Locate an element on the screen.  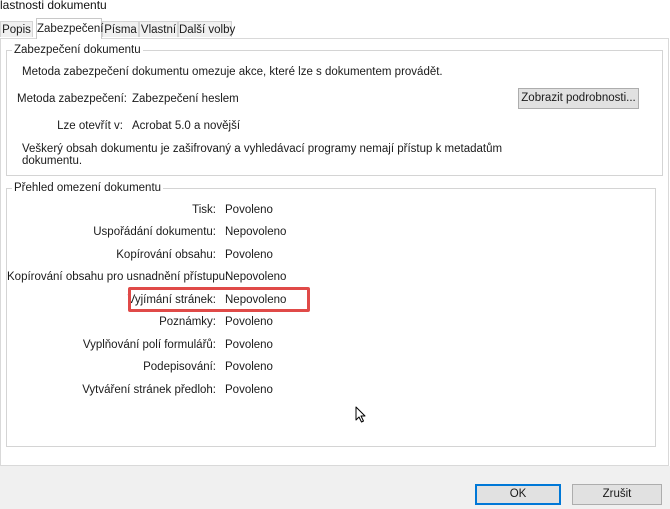
title-bar: lastnosti dokumentu is located at coordinates (335, 7).